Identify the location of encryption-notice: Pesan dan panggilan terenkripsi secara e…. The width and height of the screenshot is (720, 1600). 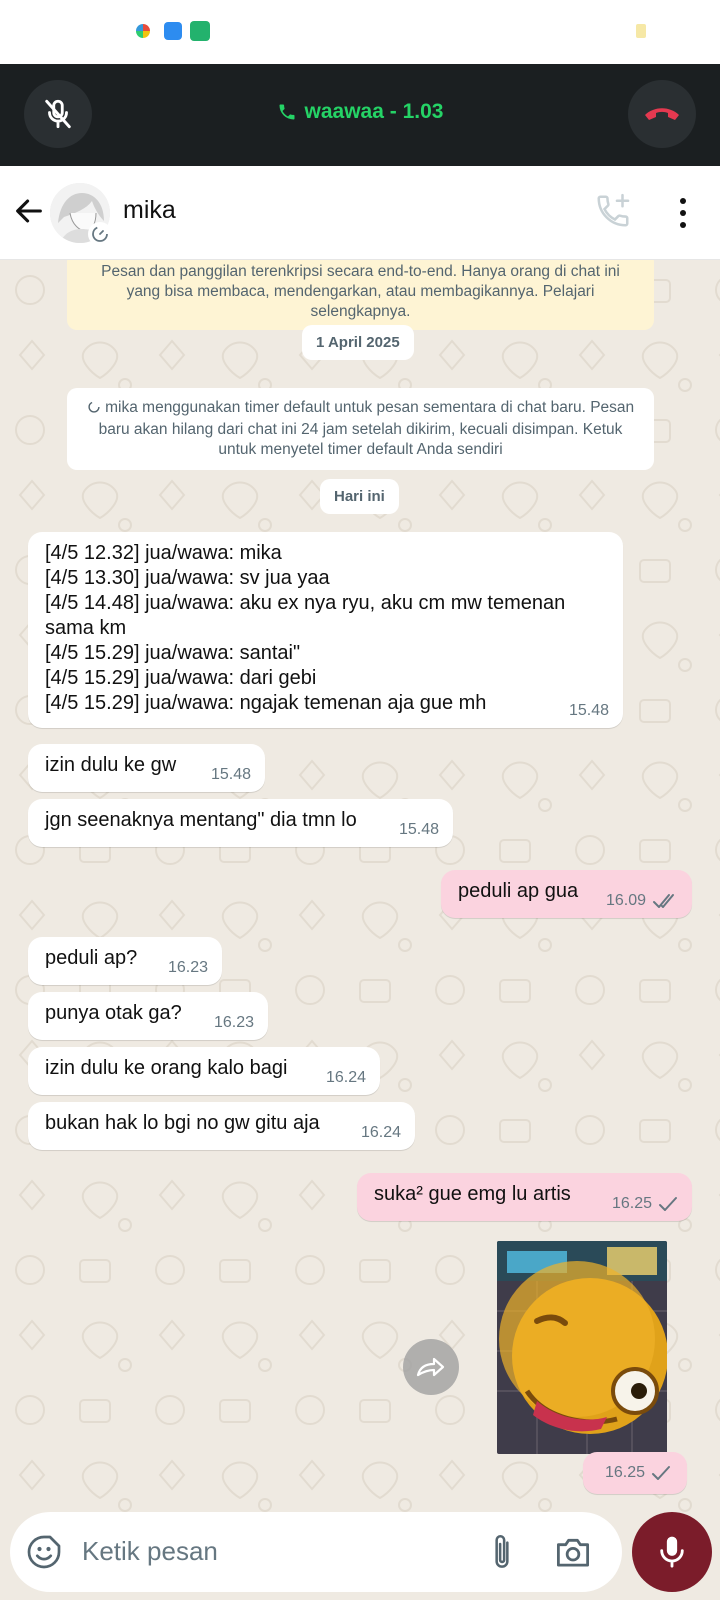
(360, 295).